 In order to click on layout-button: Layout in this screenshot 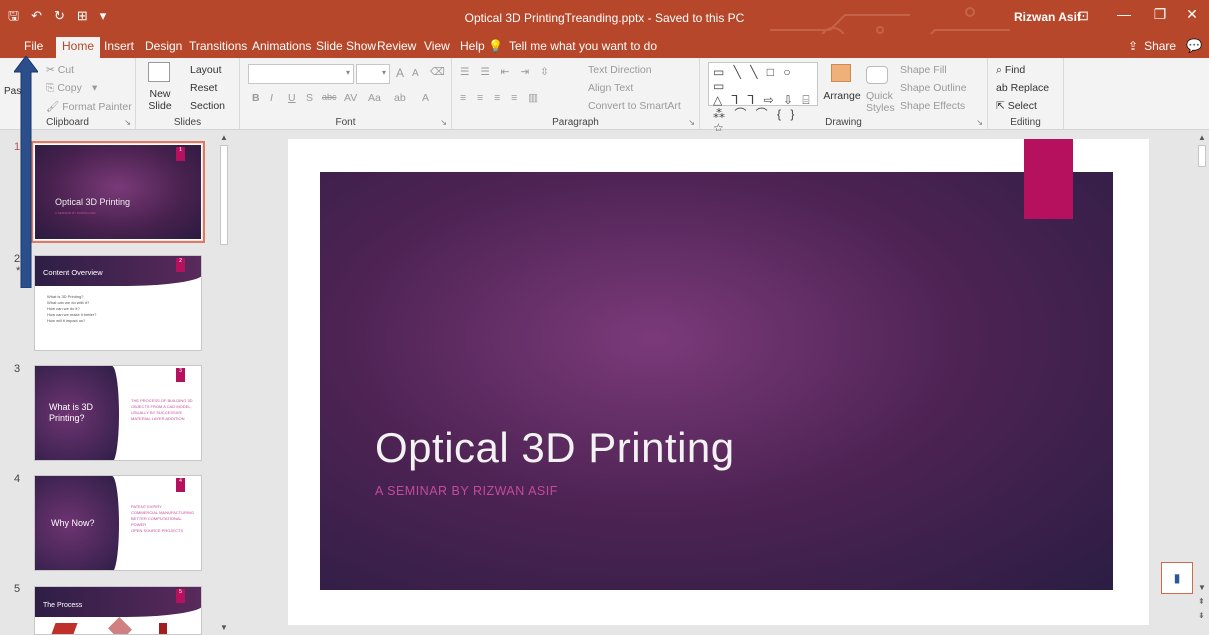, I will do `click(206, 70)`.